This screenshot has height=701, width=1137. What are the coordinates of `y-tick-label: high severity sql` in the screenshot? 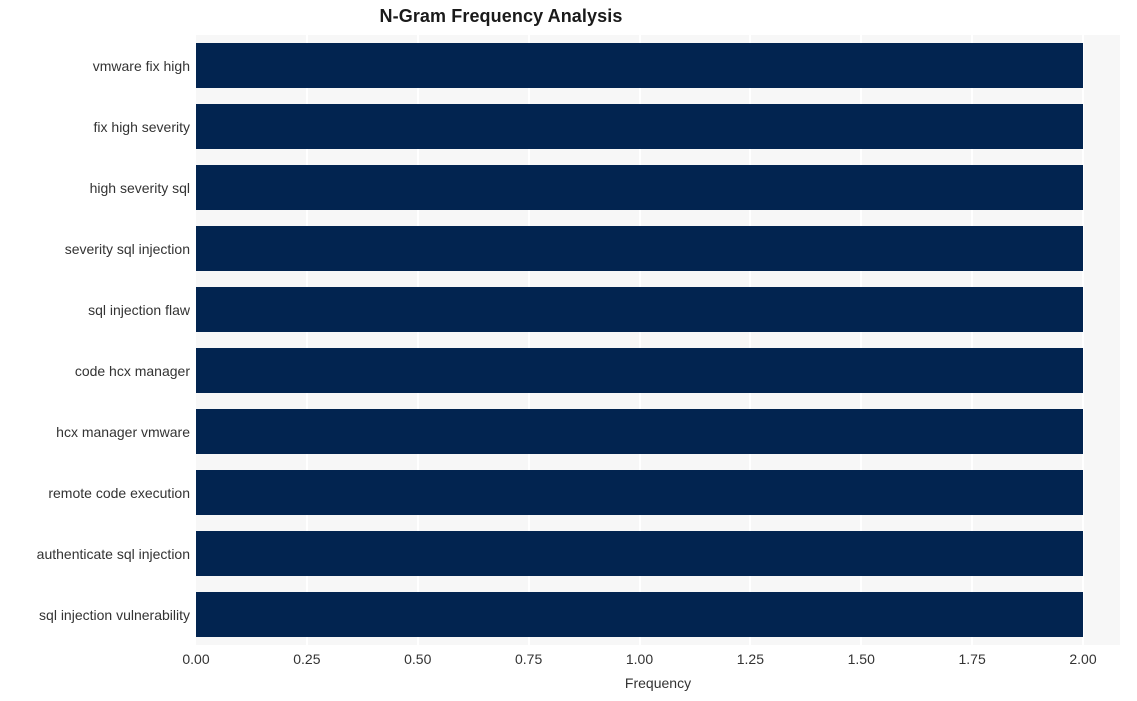 It's located at (139, 187).